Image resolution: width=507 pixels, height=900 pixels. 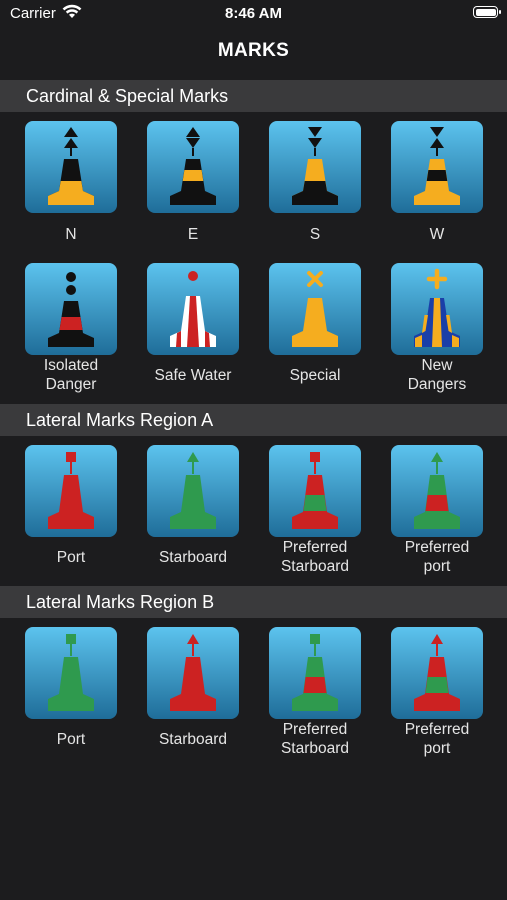 I want to click on mark-tile-port-a: Port, so click(x=71, y=505).